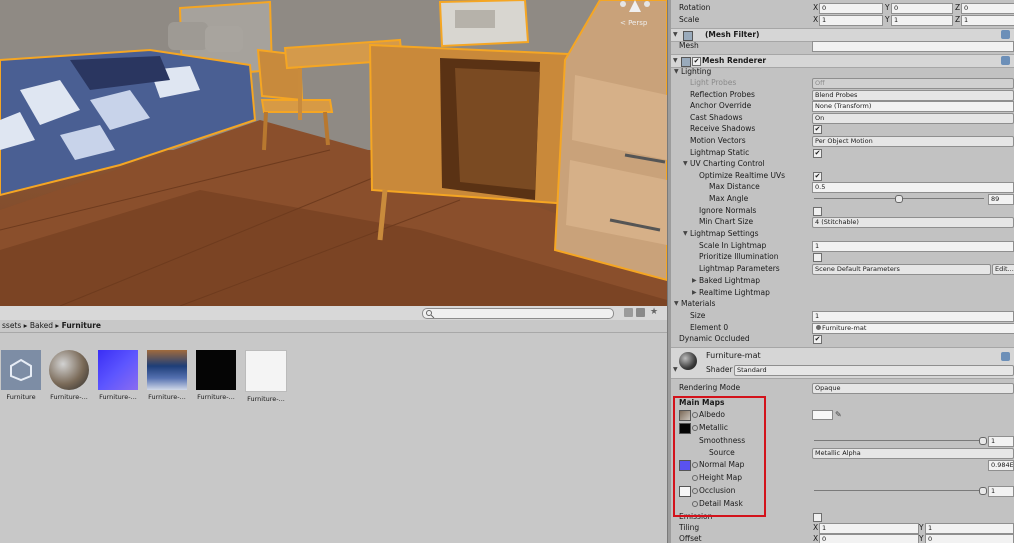 The width and height of the screenshot is (1014, 543). I want to click on breadcrumb-baked: Baked, so click(41, 325).